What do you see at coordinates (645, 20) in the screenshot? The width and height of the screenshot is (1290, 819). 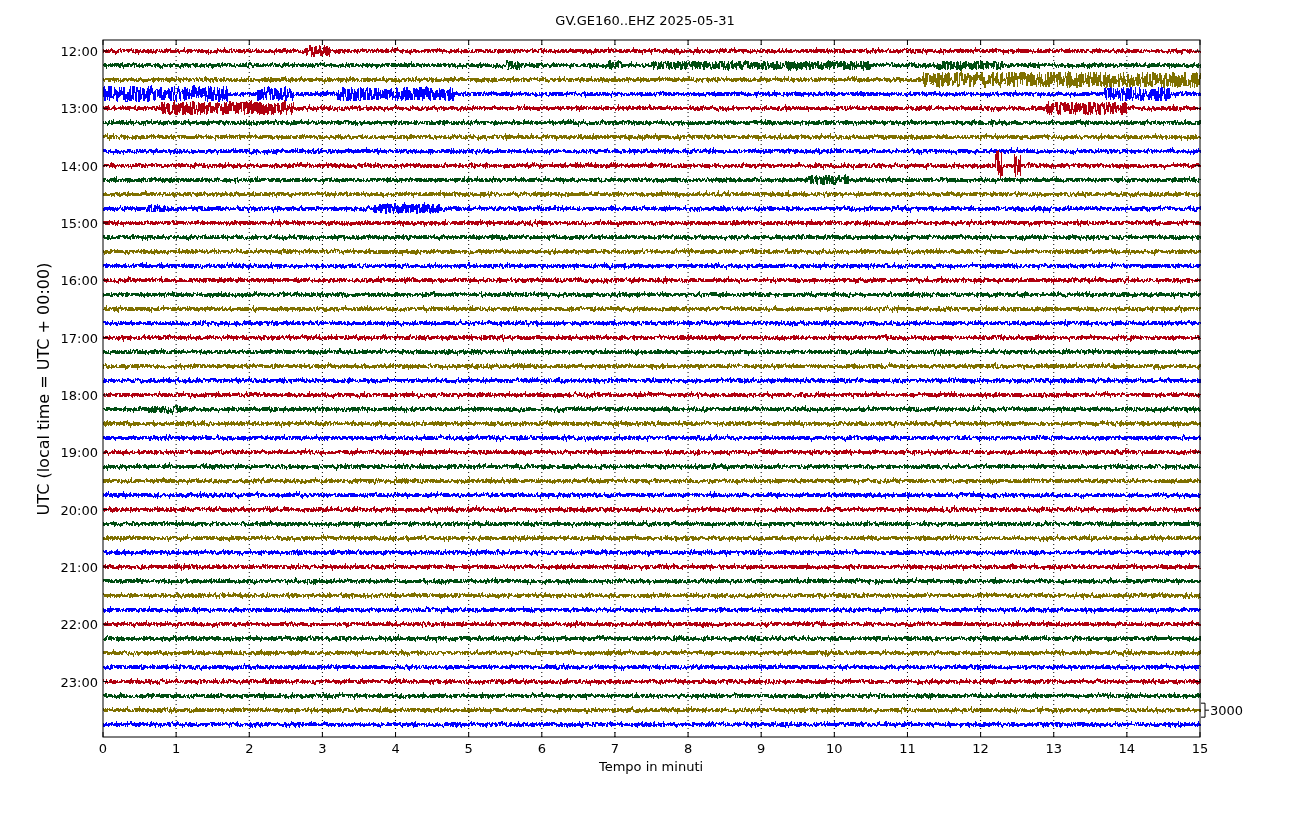 I see `chart-title: GV.GE160..EHZ 2025-05-31` at bounding box center [645, 20].